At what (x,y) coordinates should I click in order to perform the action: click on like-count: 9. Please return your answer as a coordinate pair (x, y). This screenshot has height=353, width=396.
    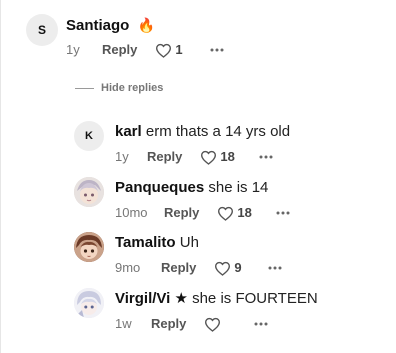
    Looking at the image, I should click on (238, 267).